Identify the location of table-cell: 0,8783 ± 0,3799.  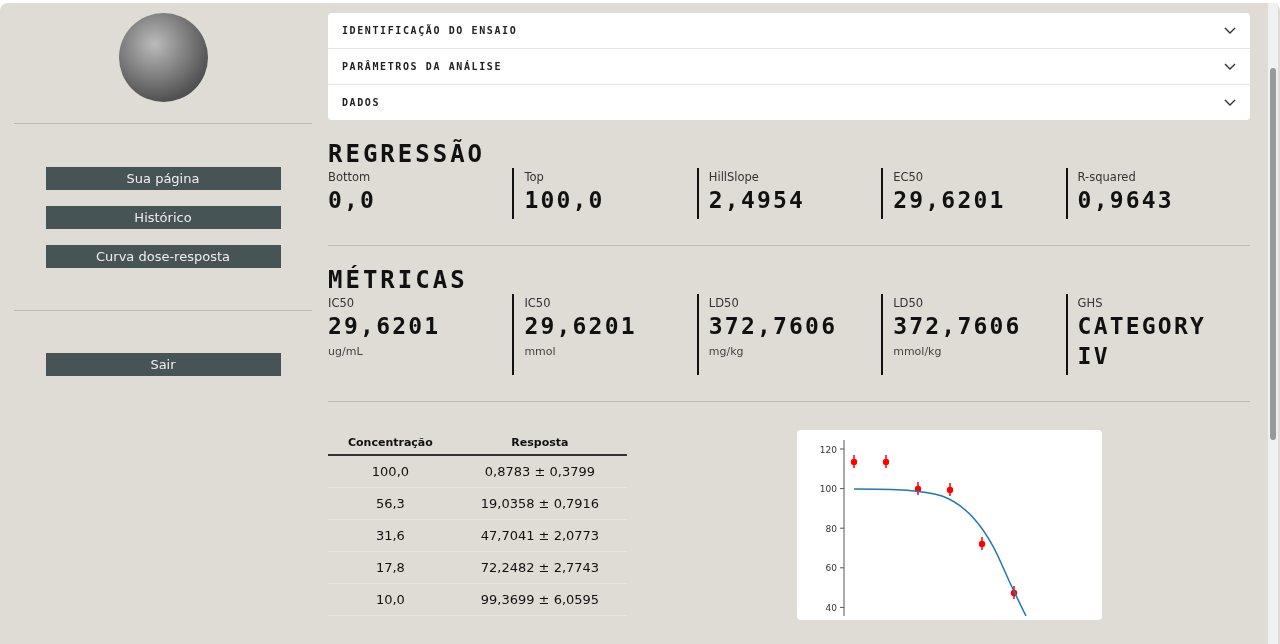
(539, 471).